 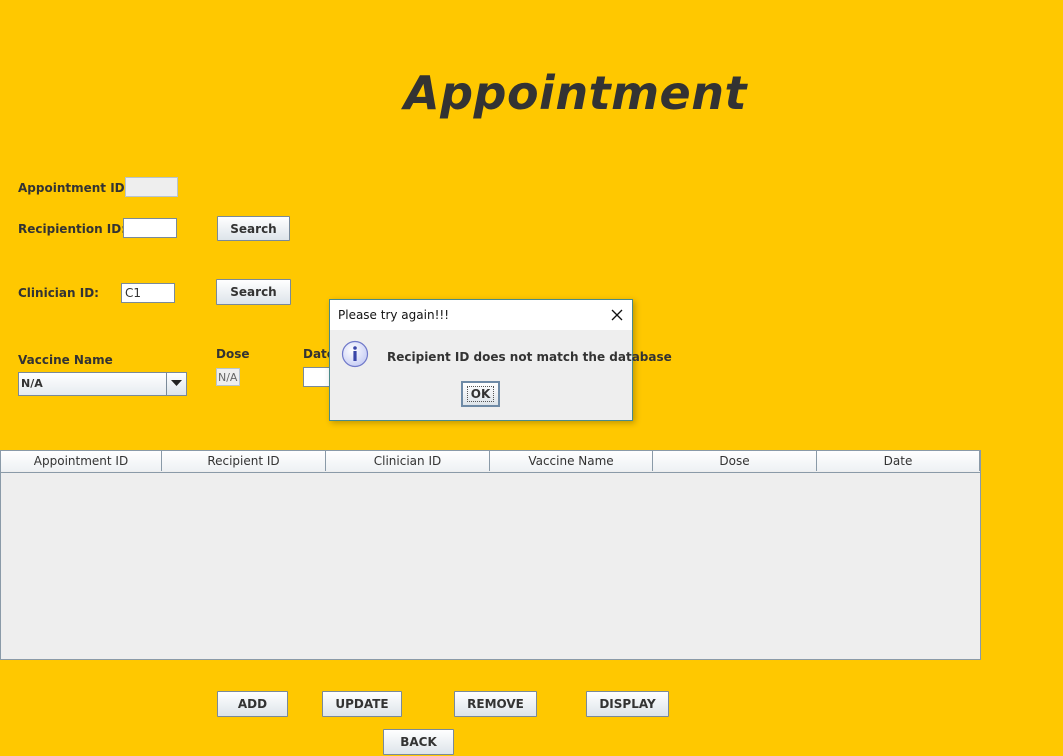 I want to click on appointment-id-label: Appointment ID:, so click(x=74, y=188).